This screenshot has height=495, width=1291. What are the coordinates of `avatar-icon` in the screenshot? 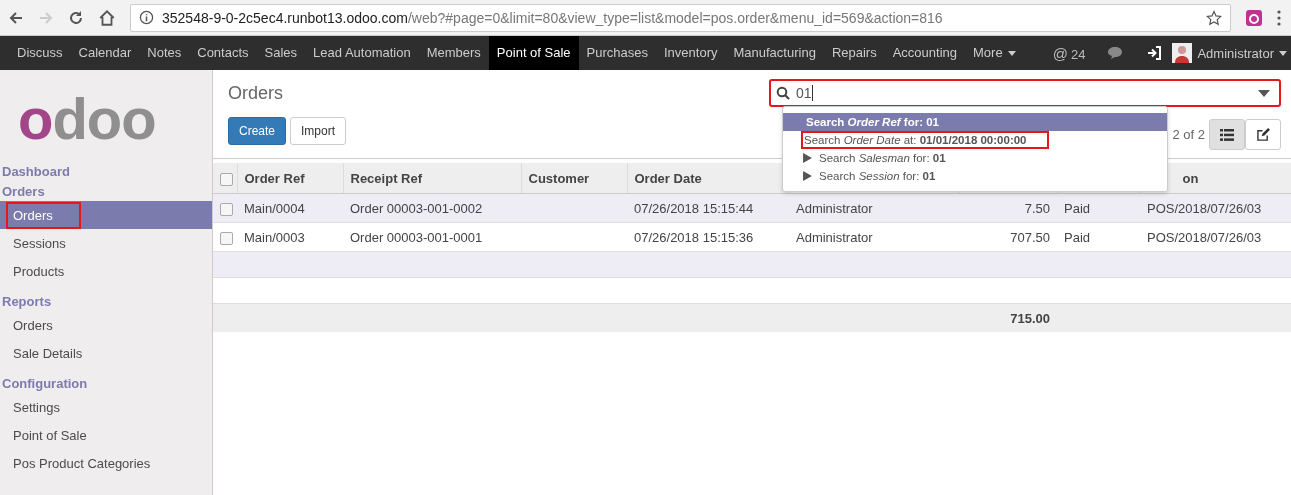 It's located at (1182, 53).